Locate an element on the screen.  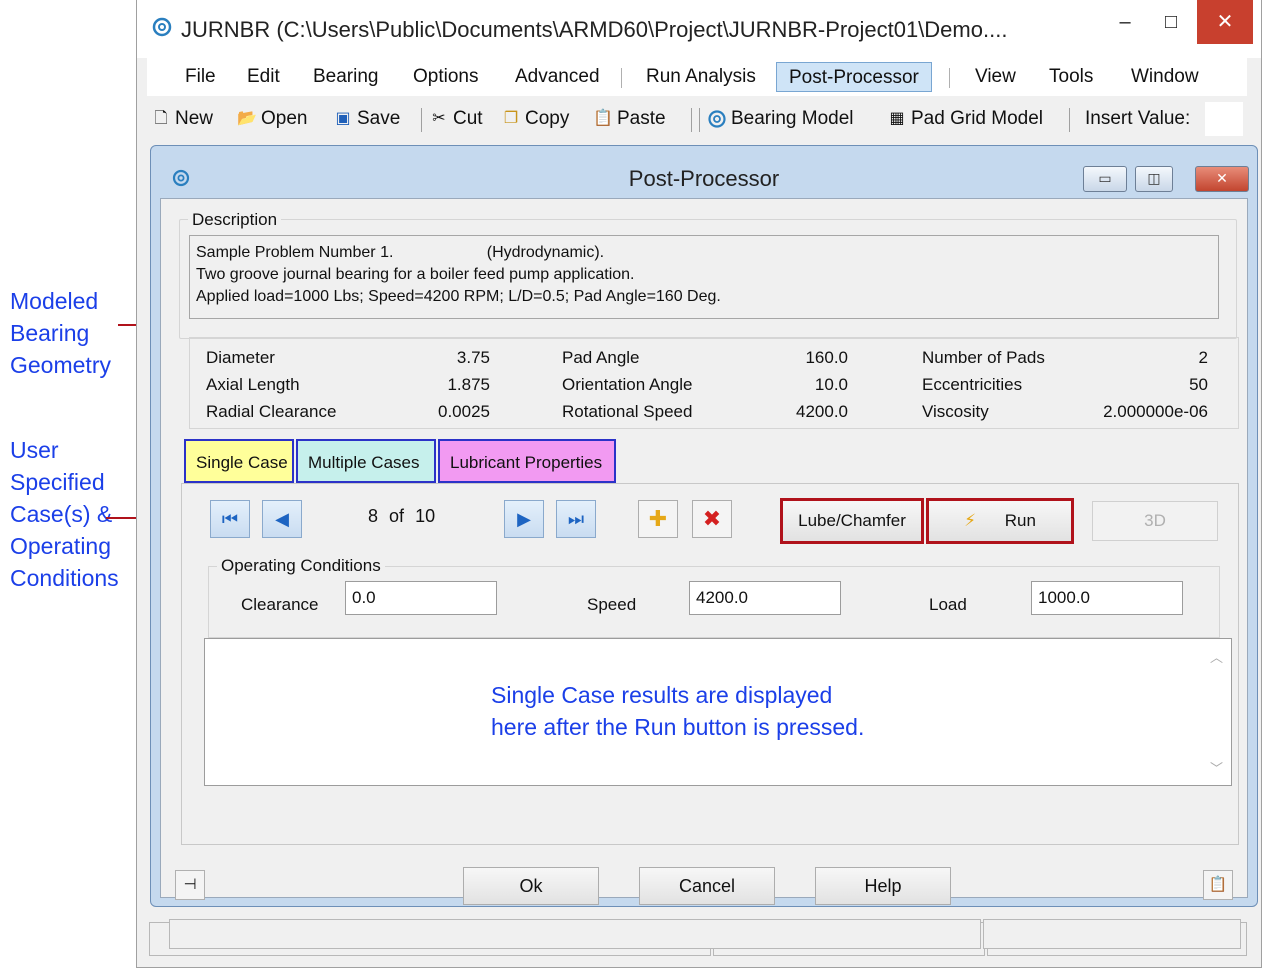
results-message-line: here after the Run button is pressed. is located at coordinates (678, 727).